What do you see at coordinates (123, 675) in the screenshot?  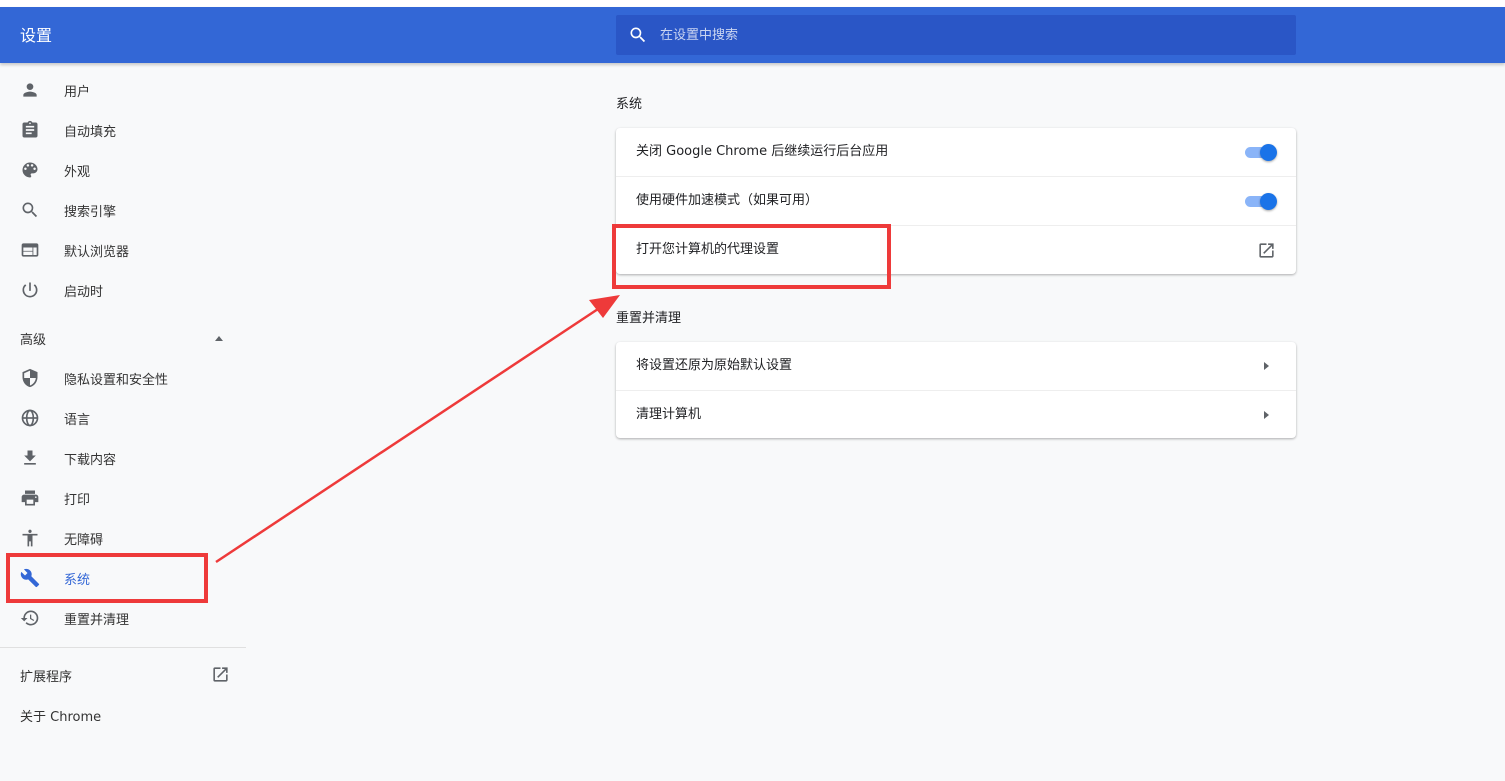 I see `sidebar-item-extensions: 扩展程序` at bounding box center [123, 675].